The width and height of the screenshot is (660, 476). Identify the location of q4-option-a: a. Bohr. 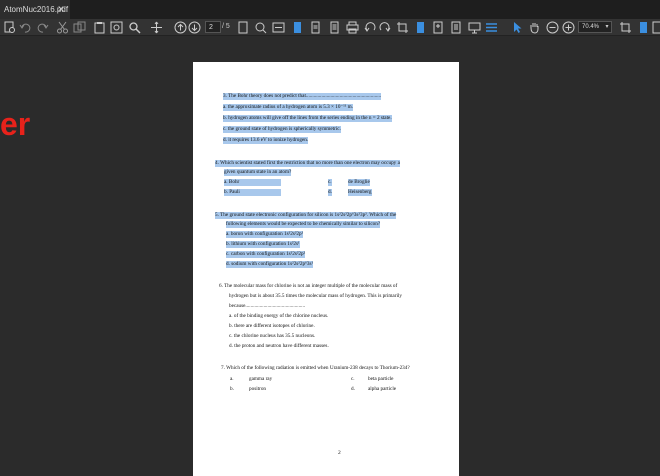
(252, 182).